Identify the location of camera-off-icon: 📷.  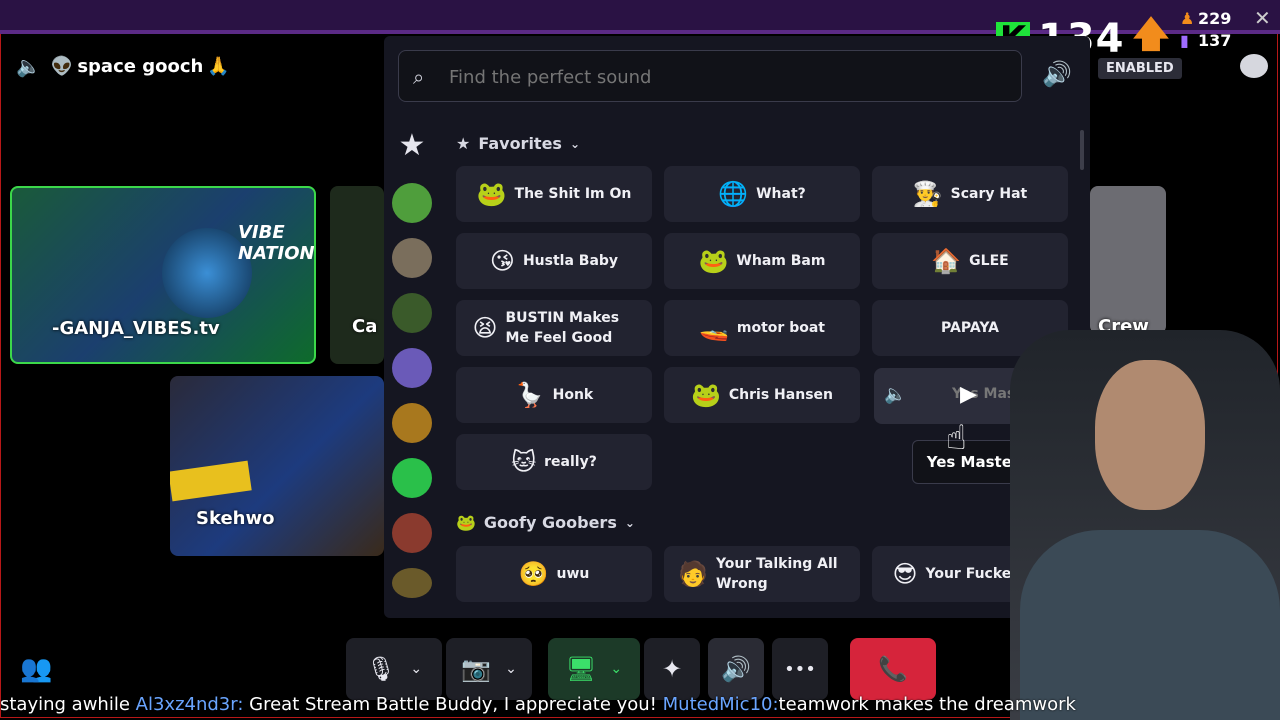
(476, 669).